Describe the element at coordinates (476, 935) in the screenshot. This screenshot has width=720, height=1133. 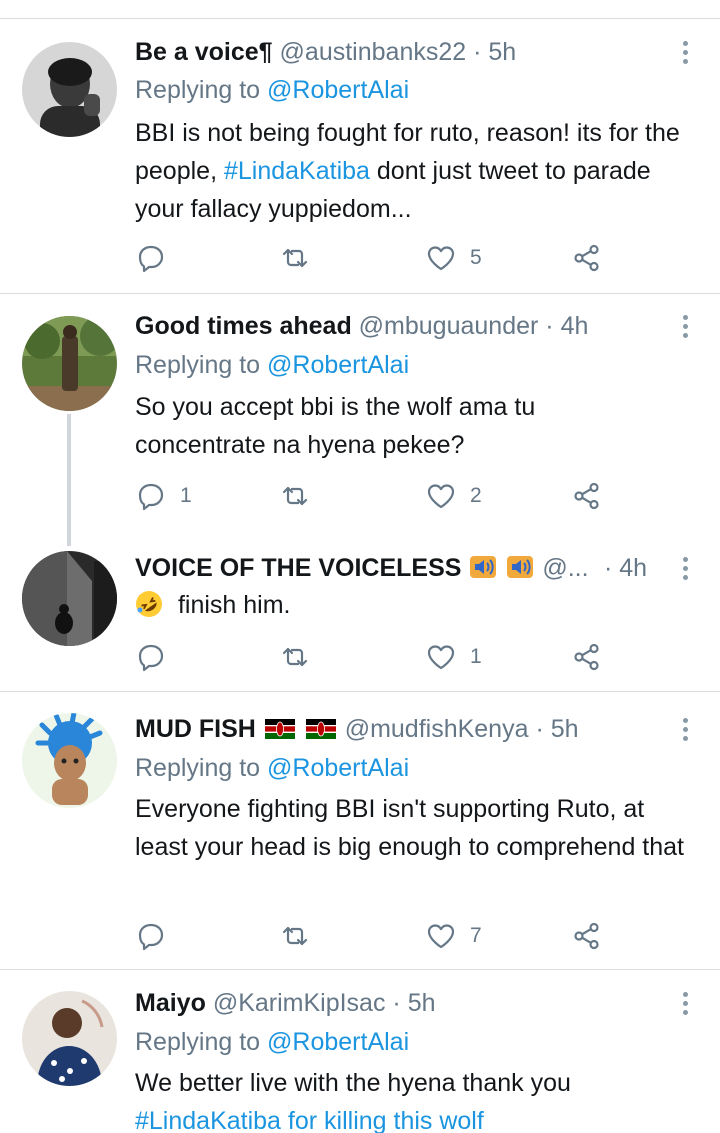
I see `like-count: 7` at that location.